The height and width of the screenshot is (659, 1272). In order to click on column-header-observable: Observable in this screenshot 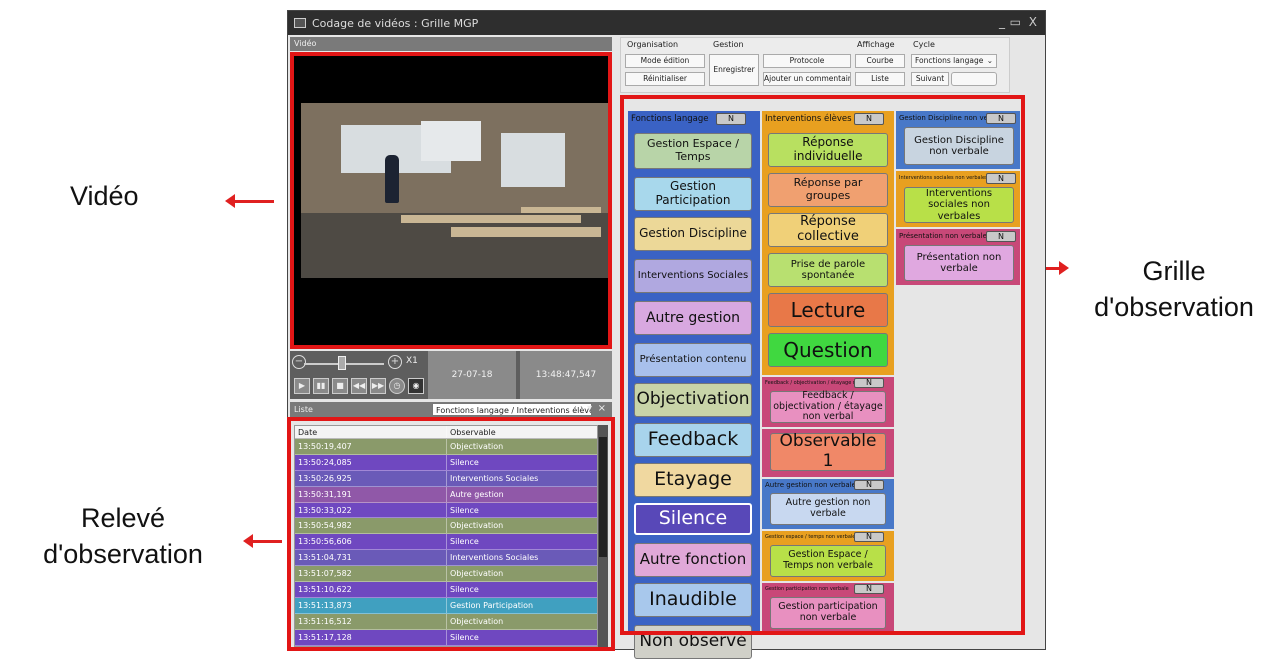, I will do `click(522, 432)`.